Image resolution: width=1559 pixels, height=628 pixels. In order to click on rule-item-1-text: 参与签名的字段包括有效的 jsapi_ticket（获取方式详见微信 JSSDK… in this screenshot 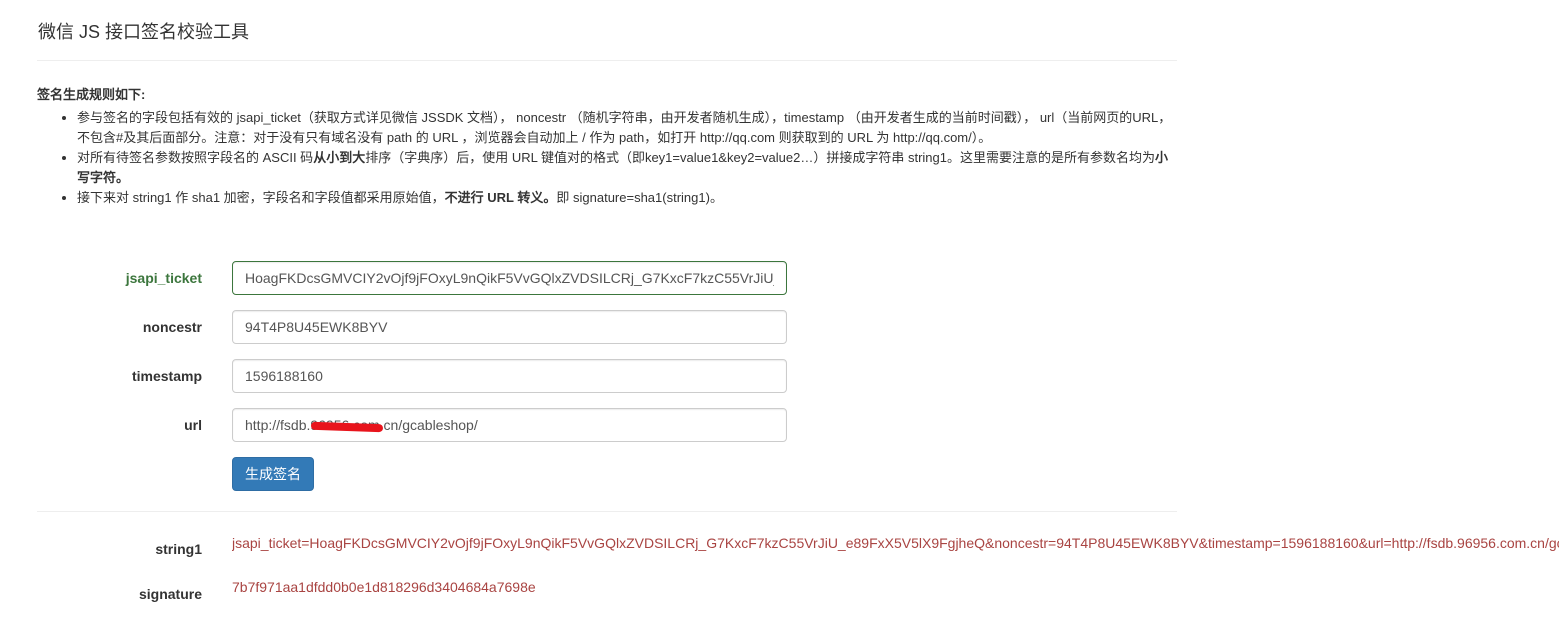, I will do `click(624, 127)`.